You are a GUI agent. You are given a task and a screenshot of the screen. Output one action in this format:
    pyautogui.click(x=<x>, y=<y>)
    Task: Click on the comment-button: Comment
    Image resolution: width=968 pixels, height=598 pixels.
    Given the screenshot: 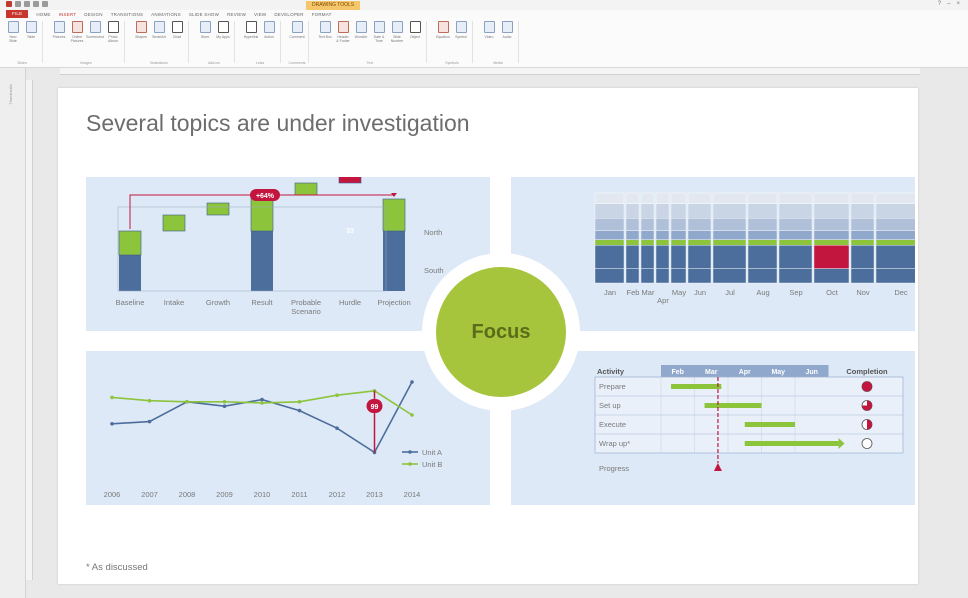 What is the action you would take?
    pyautogui.click(x=297, y=42)
    